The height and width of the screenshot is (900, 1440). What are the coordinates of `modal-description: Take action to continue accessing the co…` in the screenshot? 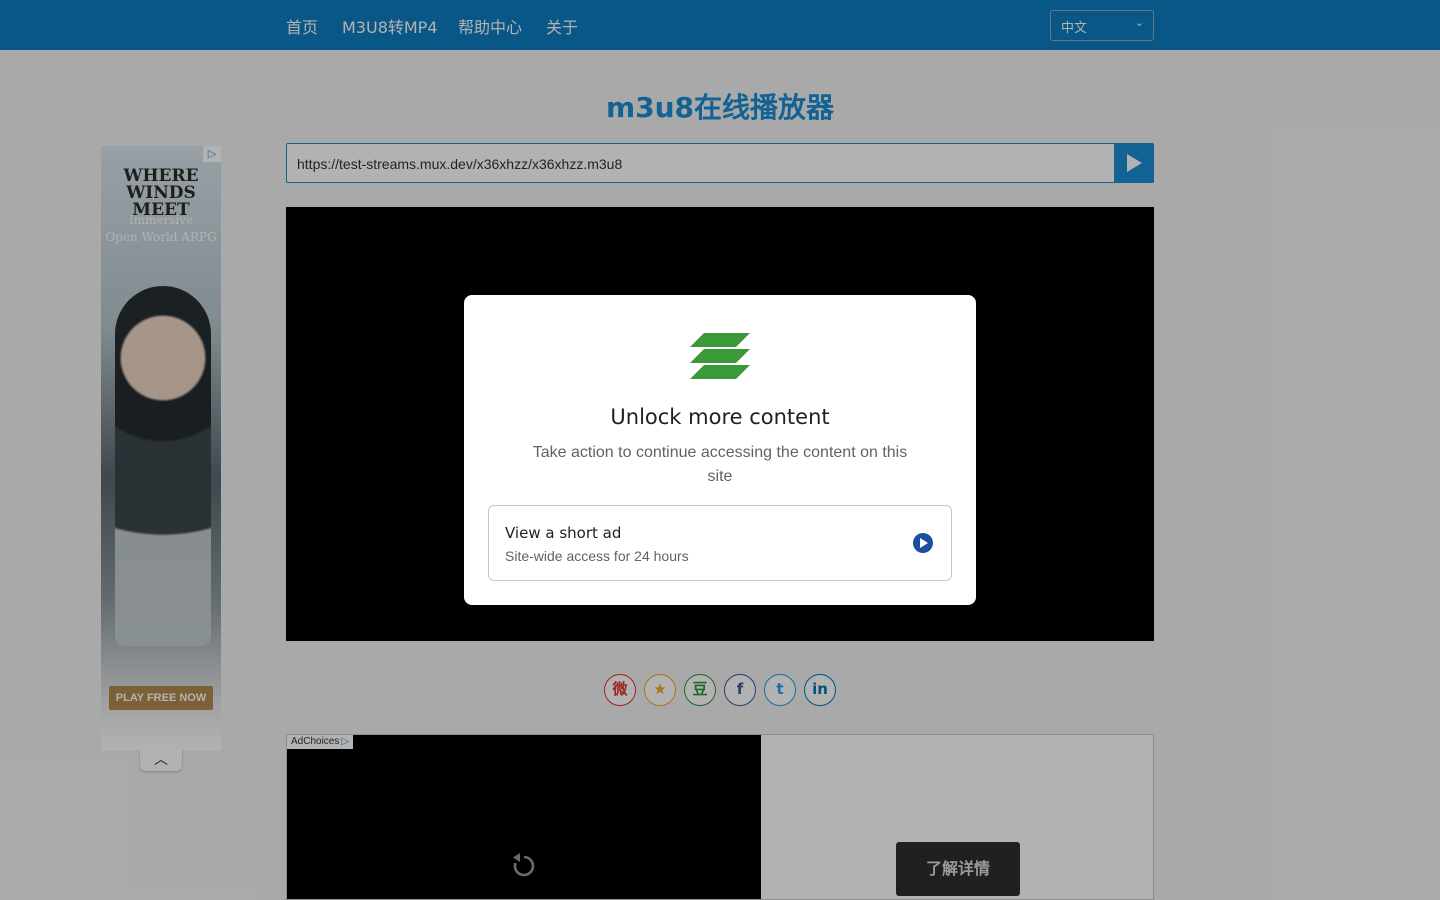 It's located at (720, 464).